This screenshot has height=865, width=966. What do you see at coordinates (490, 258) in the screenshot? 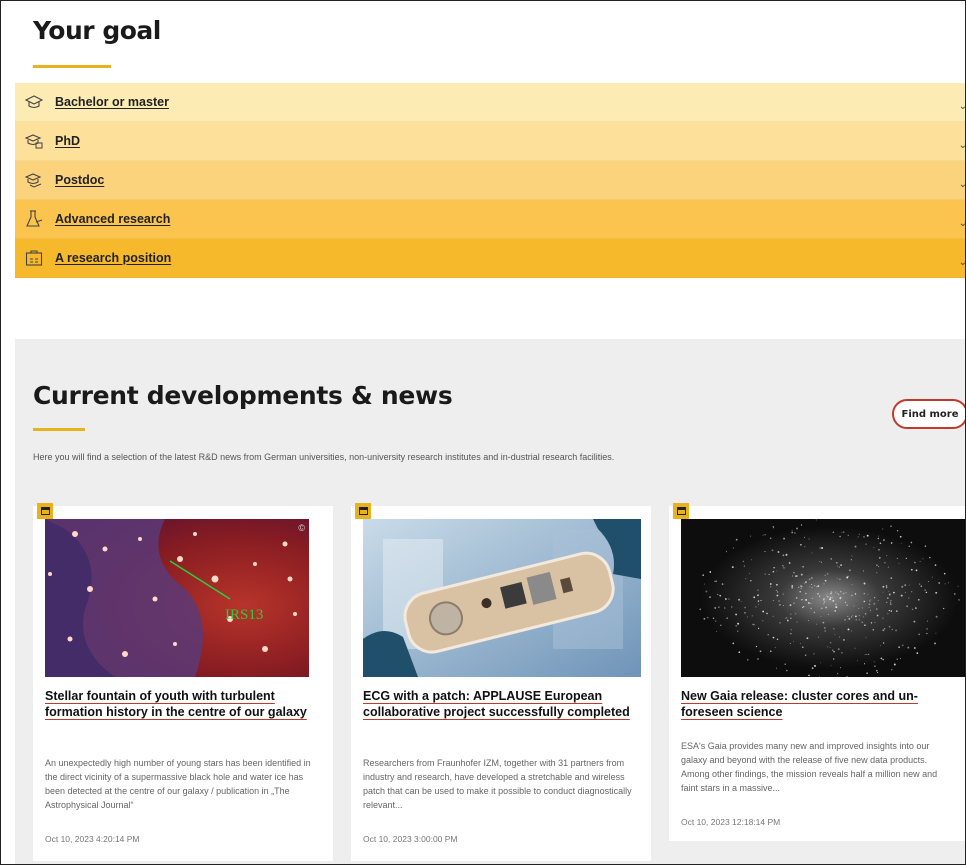
I see `goal-item-research-position: A research position ⌄` at bounding box center [490, 258].